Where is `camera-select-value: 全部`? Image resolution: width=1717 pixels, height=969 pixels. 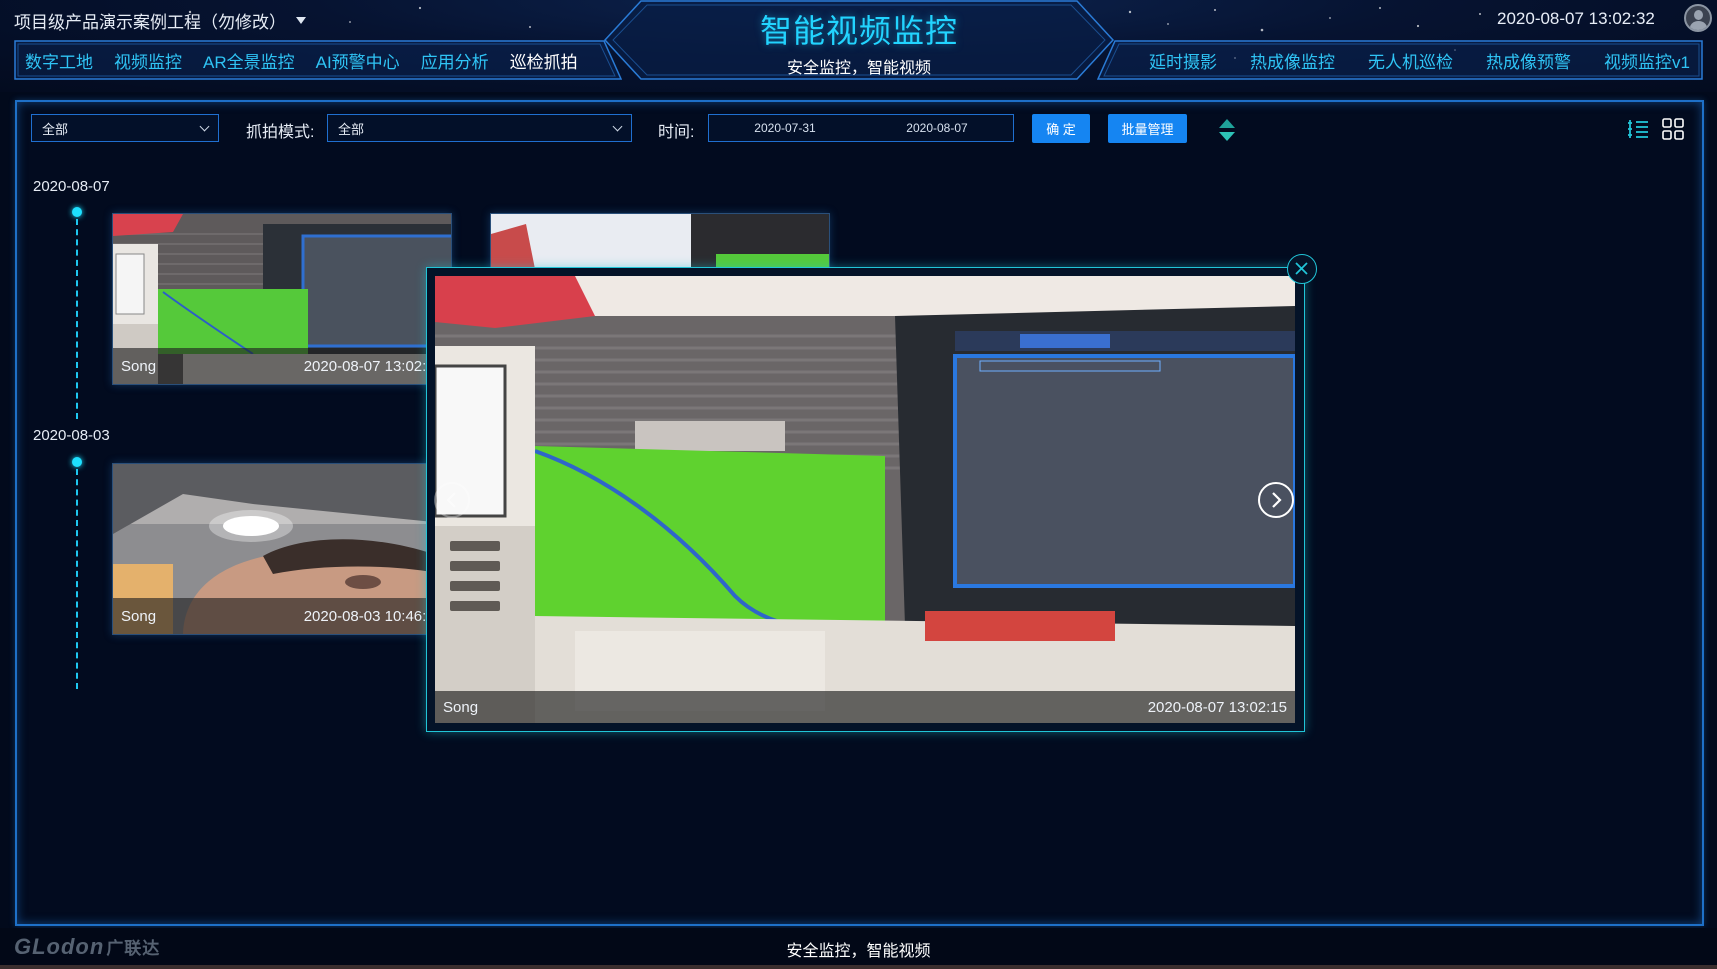
camera-select-value: 全部 is located at coordinates (55, 129).